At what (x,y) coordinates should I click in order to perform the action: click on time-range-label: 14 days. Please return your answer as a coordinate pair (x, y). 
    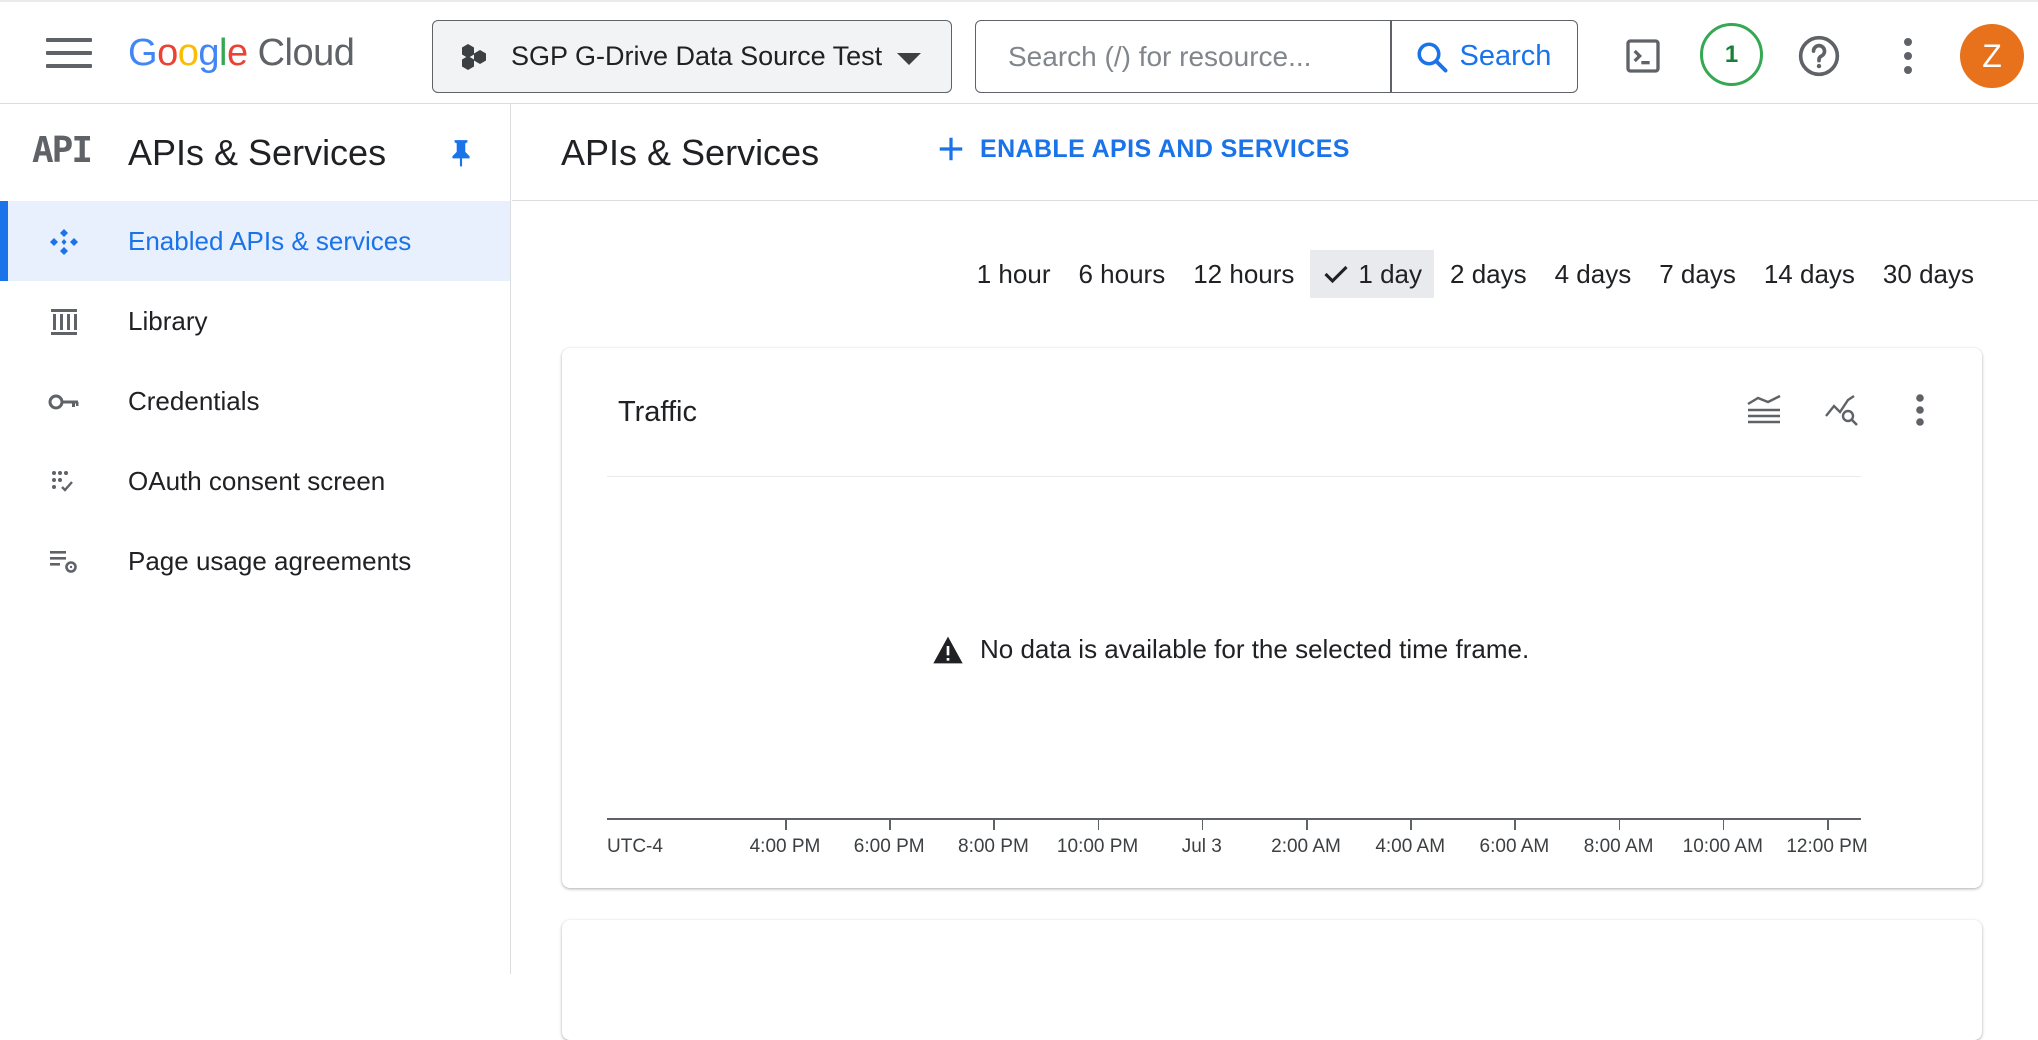
    Looking at the image, I should click on (1809, 273).